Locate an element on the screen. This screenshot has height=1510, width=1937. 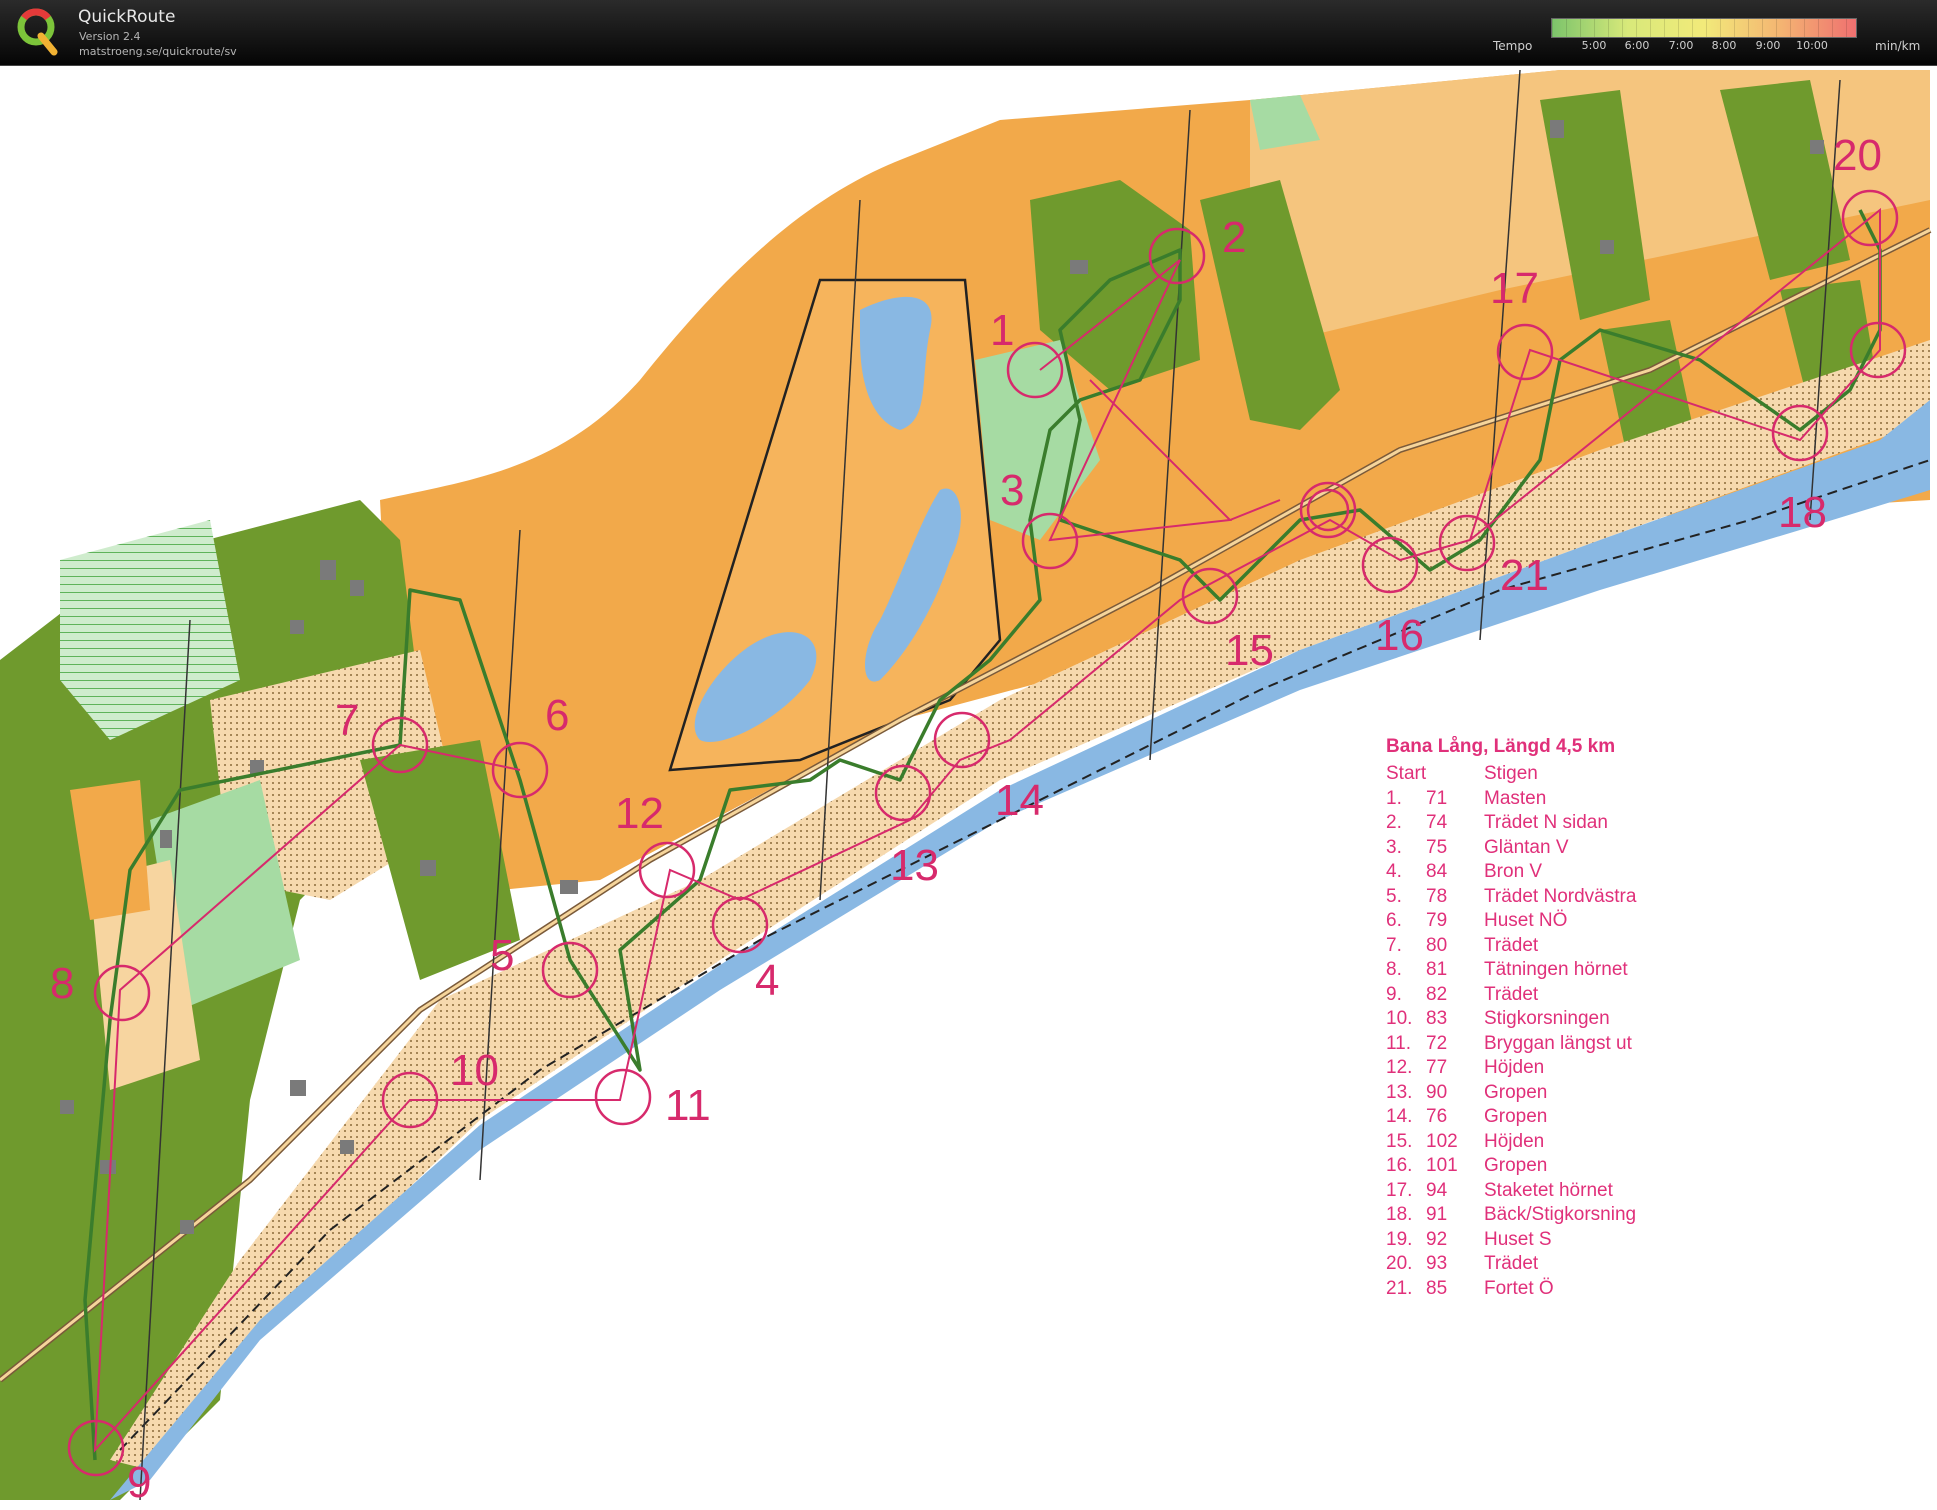
legend-row-code: 71 is located at coordinates (1437, 798).